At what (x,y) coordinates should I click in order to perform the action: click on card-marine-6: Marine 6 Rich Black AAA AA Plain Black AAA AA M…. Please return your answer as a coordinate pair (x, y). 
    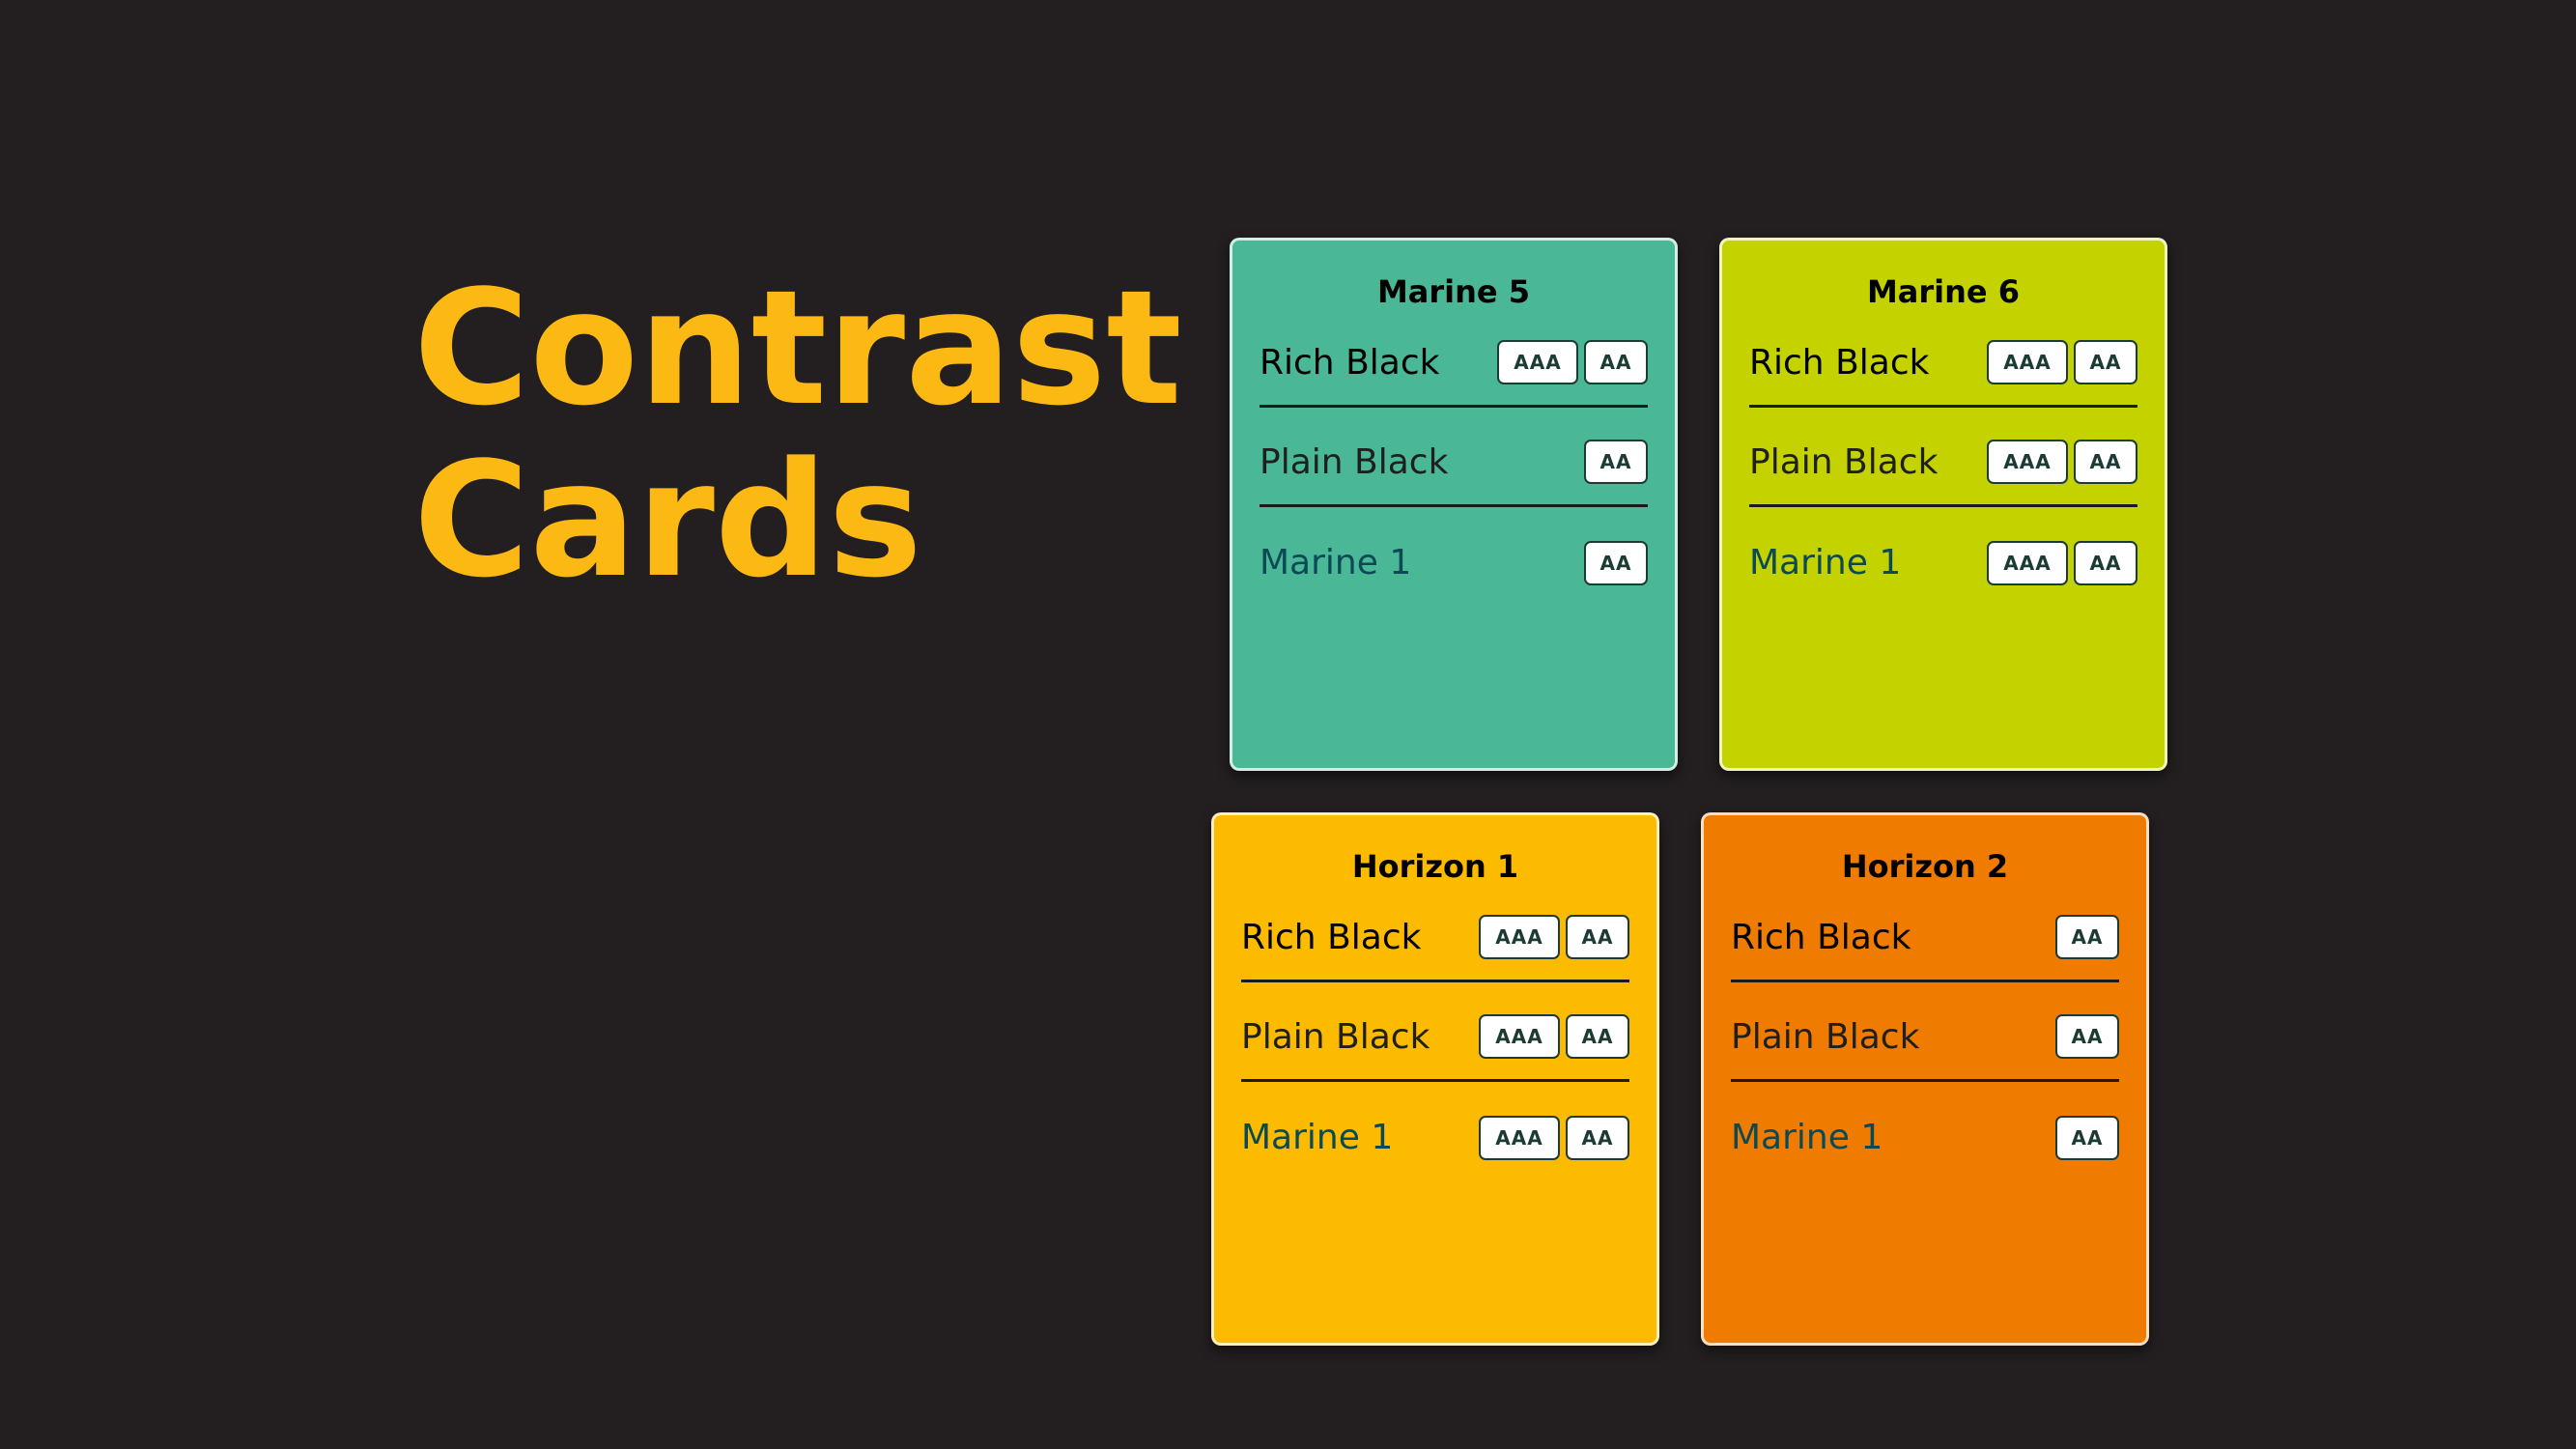
    Looking at the image, I should click on (1943, 505).